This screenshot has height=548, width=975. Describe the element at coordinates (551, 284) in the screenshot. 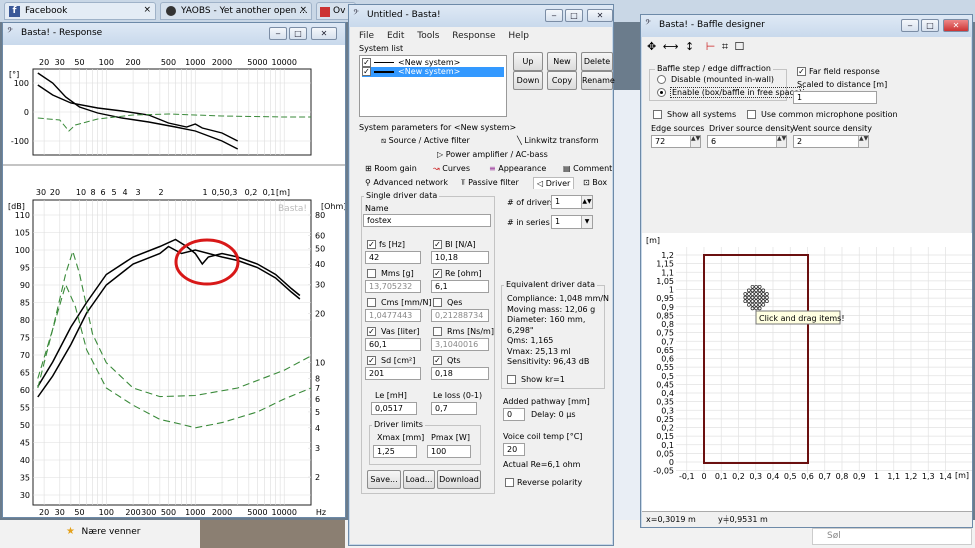

I see `group-label: Equivalent driver data` at that location.